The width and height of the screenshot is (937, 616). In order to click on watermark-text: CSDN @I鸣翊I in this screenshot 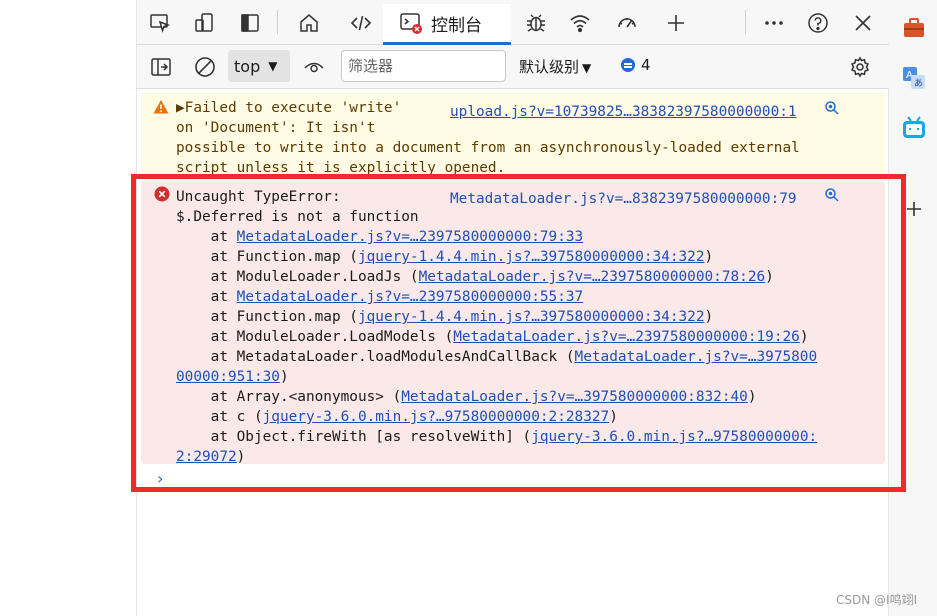, I will do `click(877, 600)`.